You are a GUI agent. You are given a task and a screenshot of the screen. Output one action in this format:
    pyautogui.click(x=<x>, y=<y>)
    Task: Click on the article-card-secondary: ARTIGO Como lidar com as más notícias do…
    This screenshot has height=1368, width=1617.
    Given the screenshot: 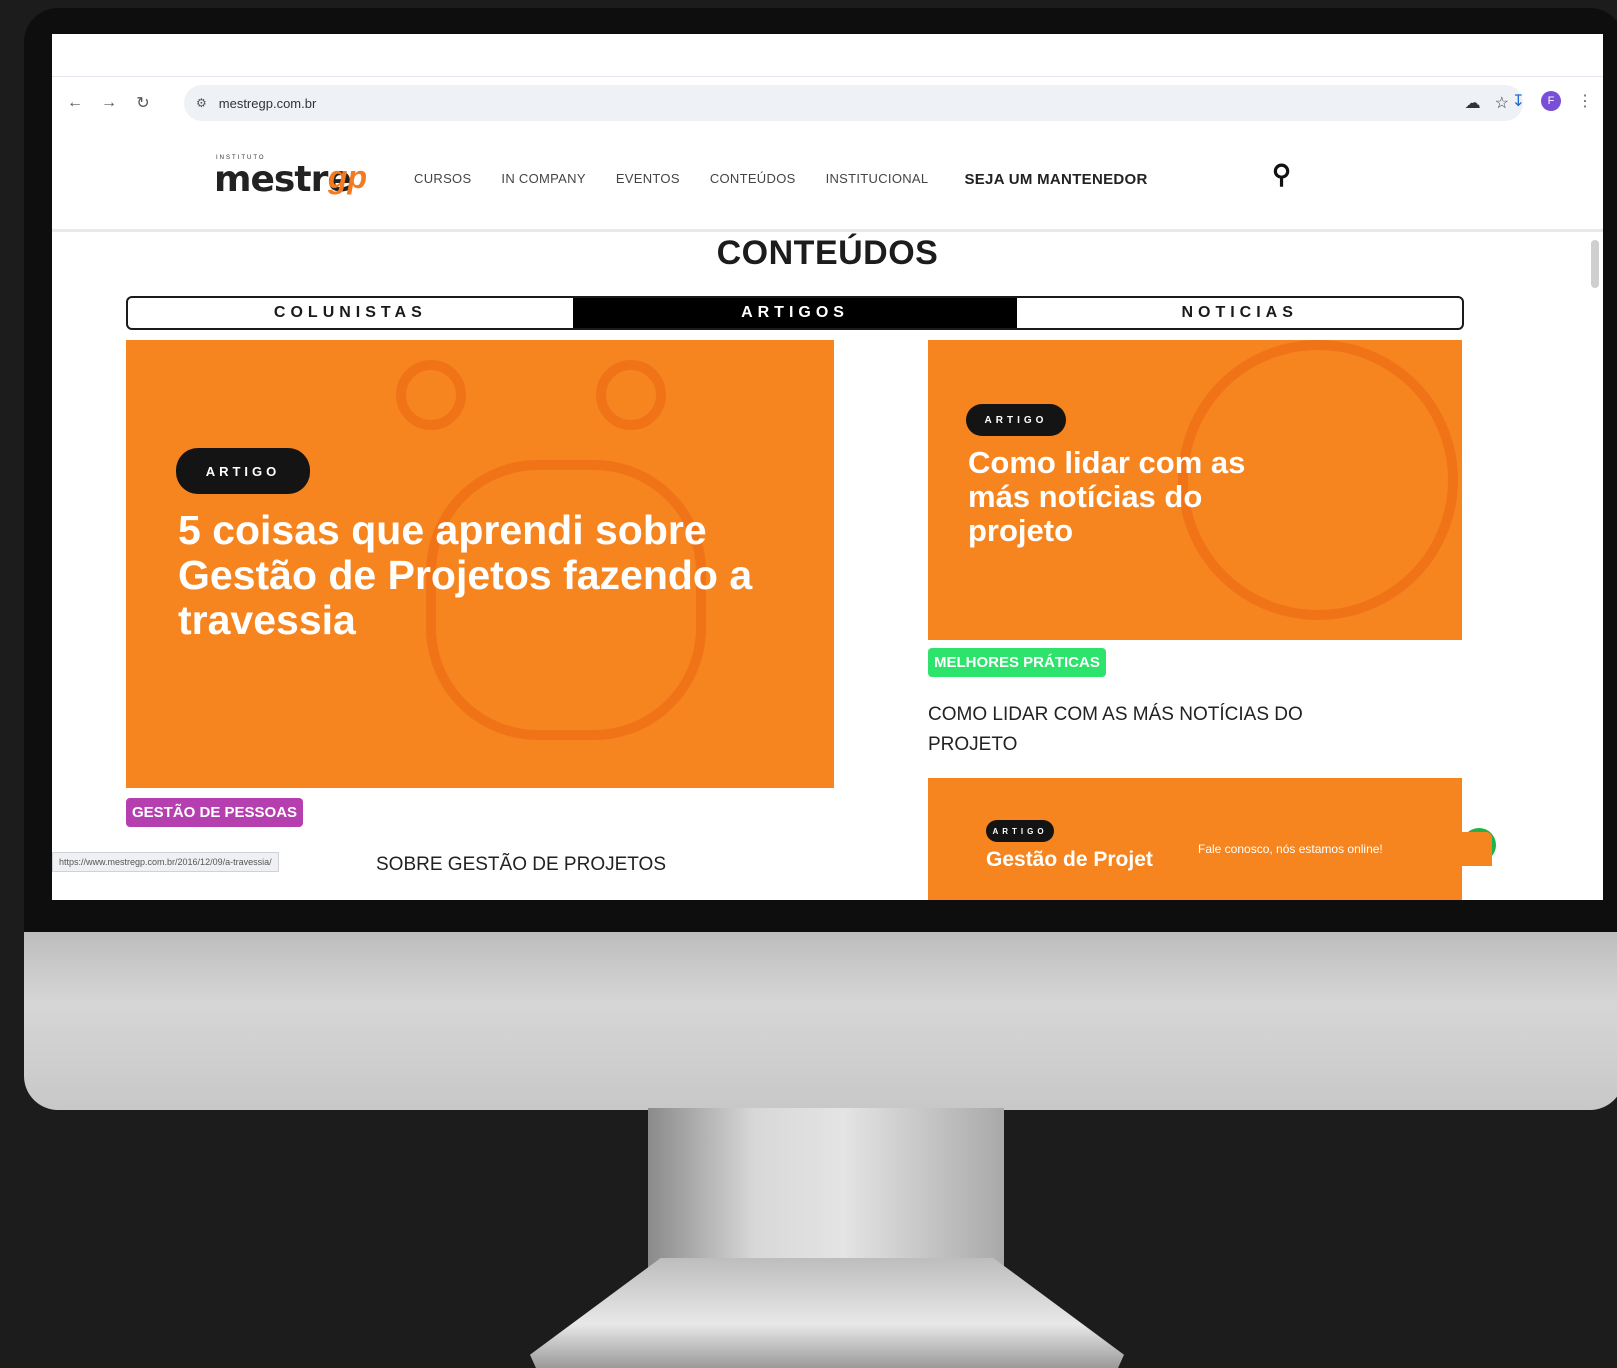 What is the action you would take?
    pyautogui.click(x=1195, y=490)
    